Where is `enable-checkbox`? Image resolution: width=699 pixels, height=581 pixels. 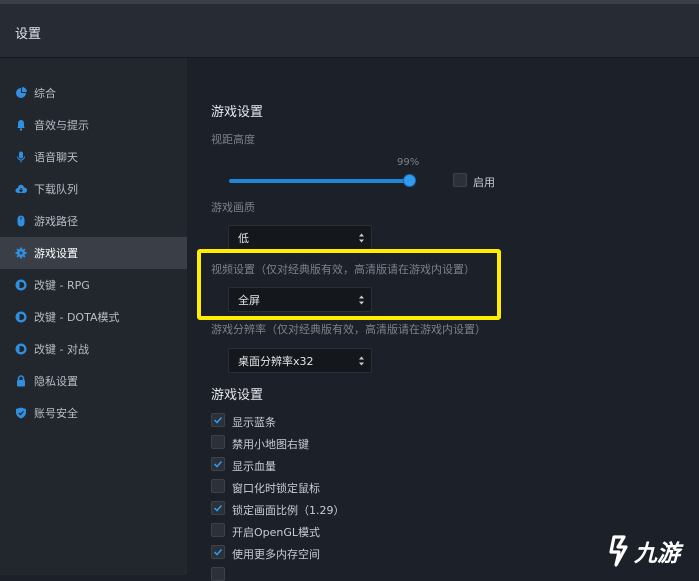
enable-checkbox is located at coordinates (460, 180).